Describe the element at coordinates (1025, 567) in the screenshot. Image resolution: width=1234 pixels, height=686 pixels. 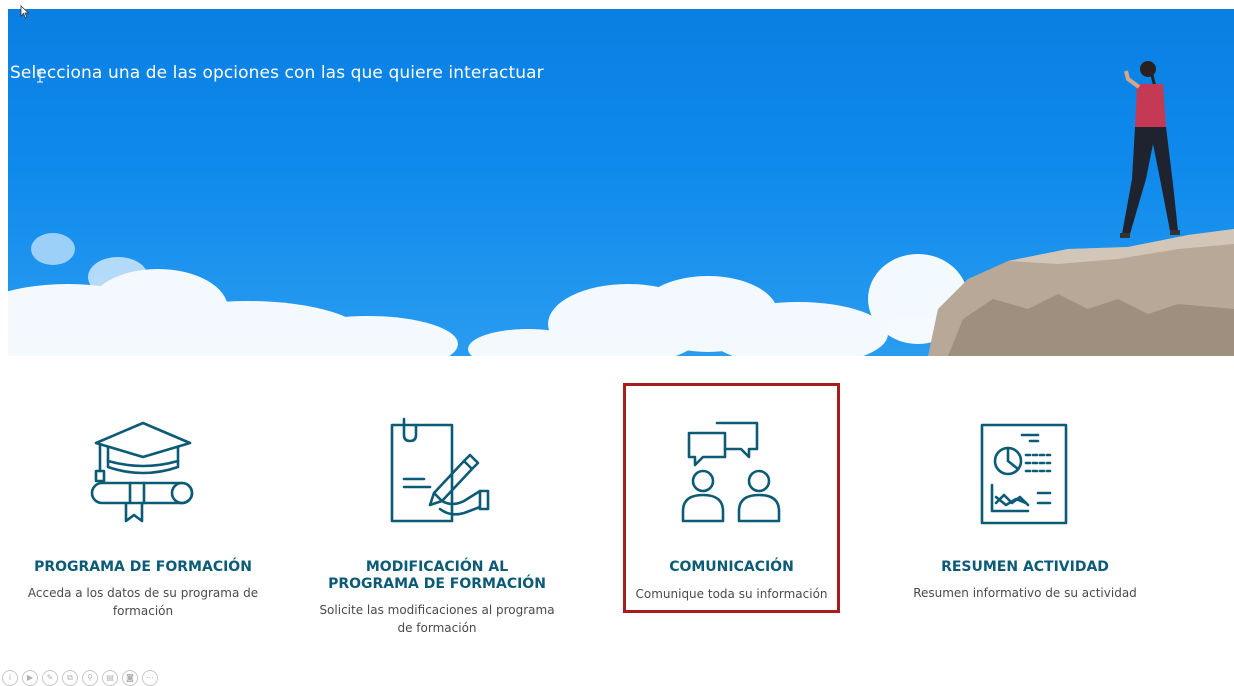
I see `option-title: RESUMEN ACTIVIDAD` at that location.